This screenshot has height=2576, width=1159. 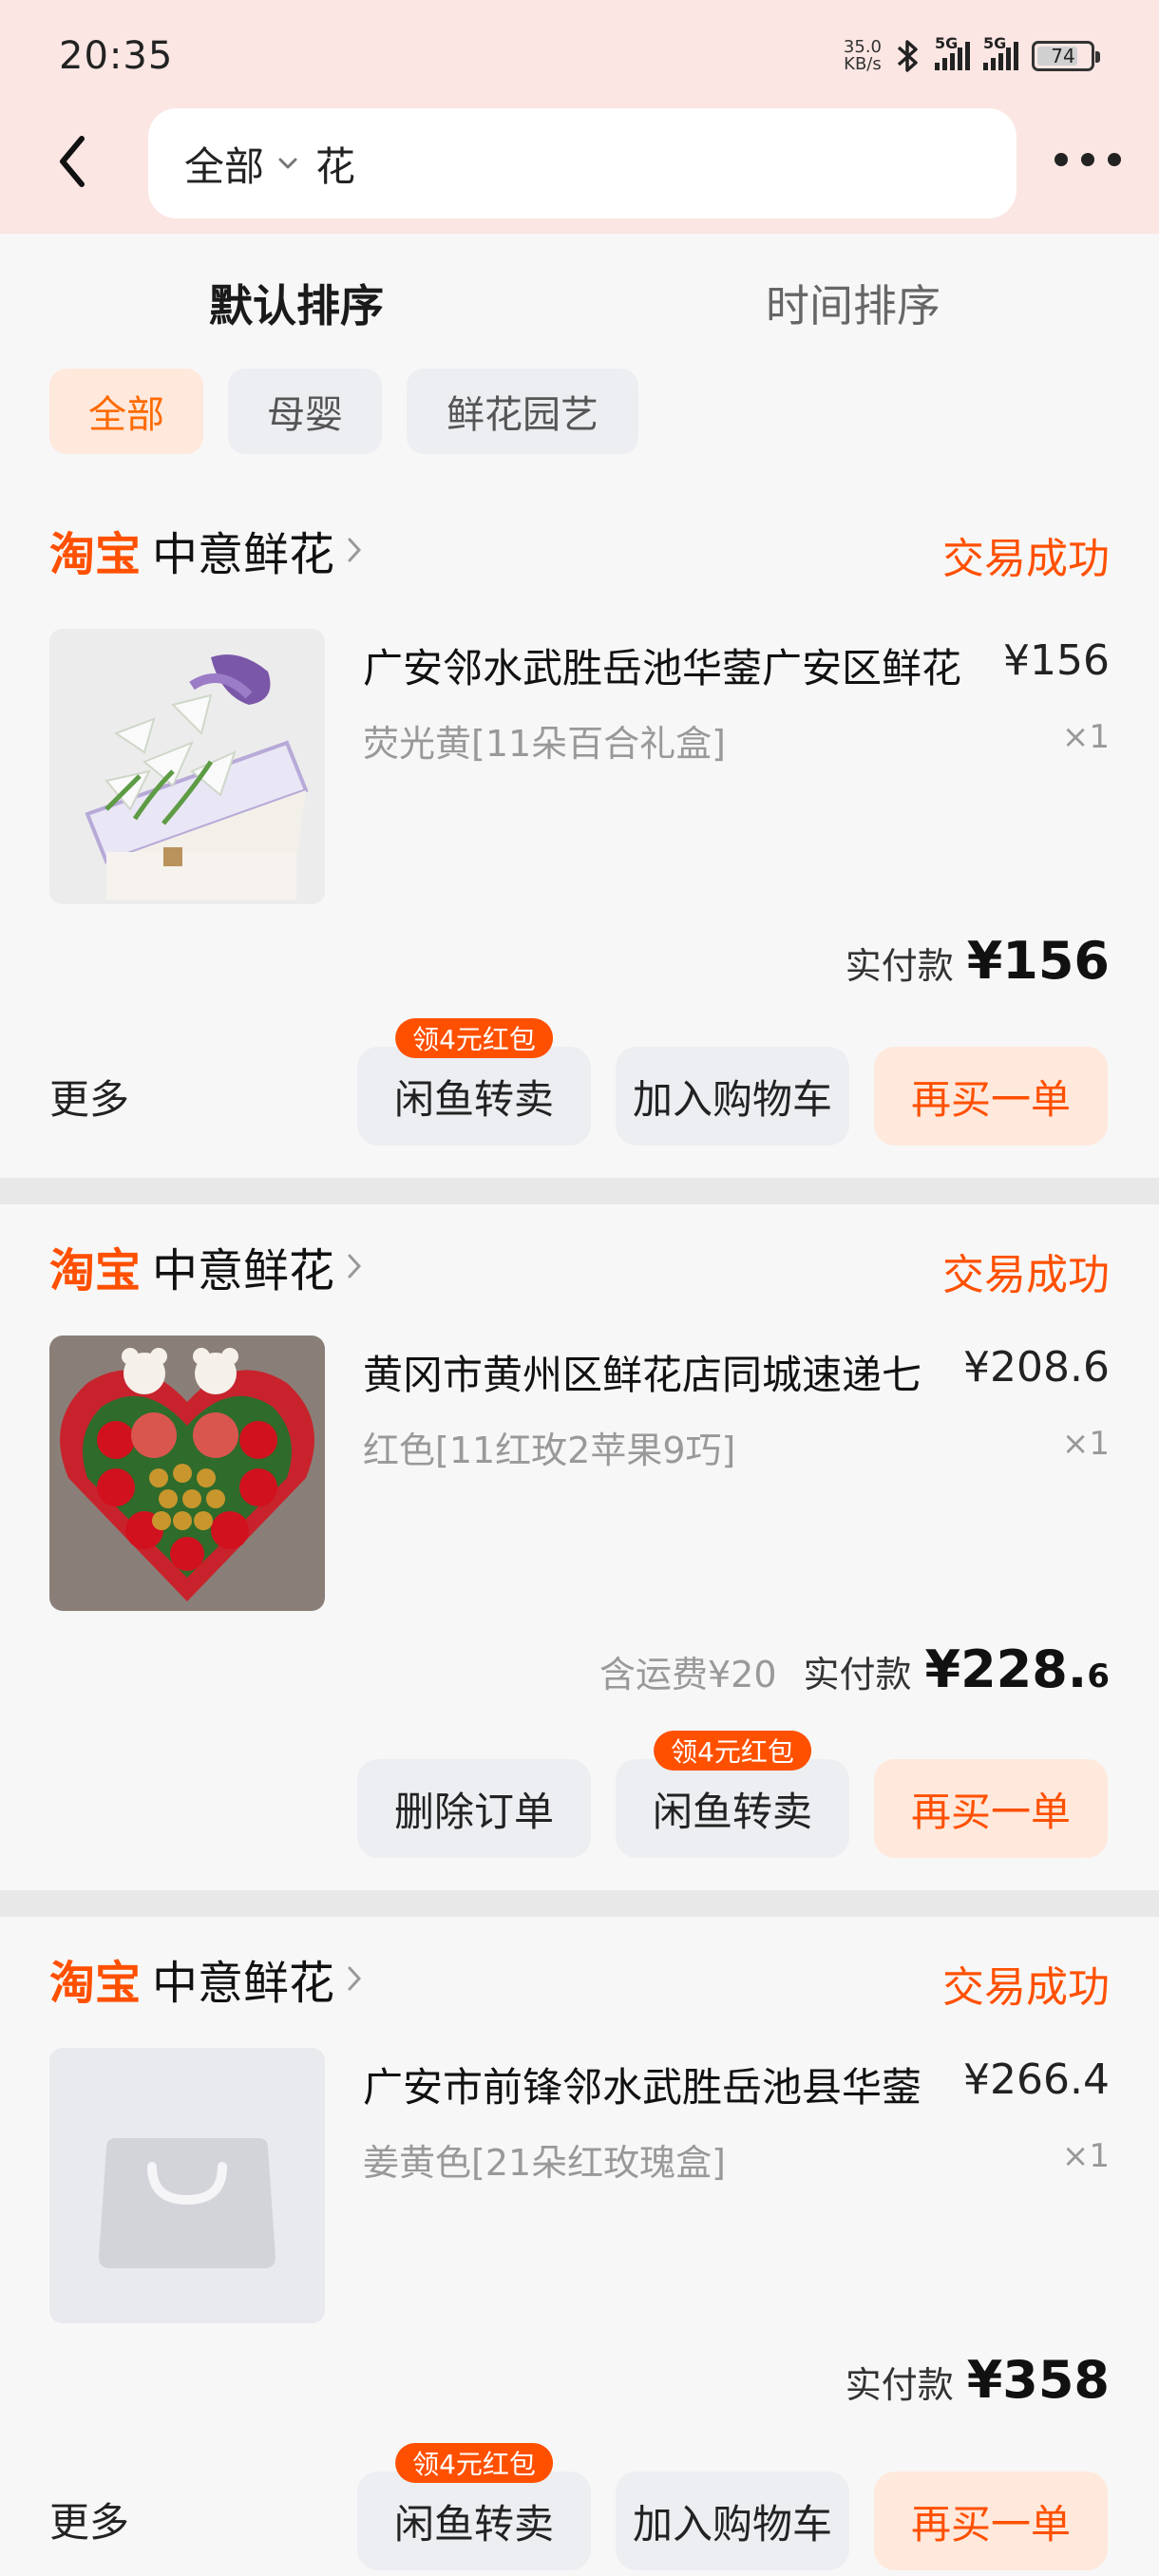 I want to click on tab-default-sort: 默认排序, so click(x=296, y=303).